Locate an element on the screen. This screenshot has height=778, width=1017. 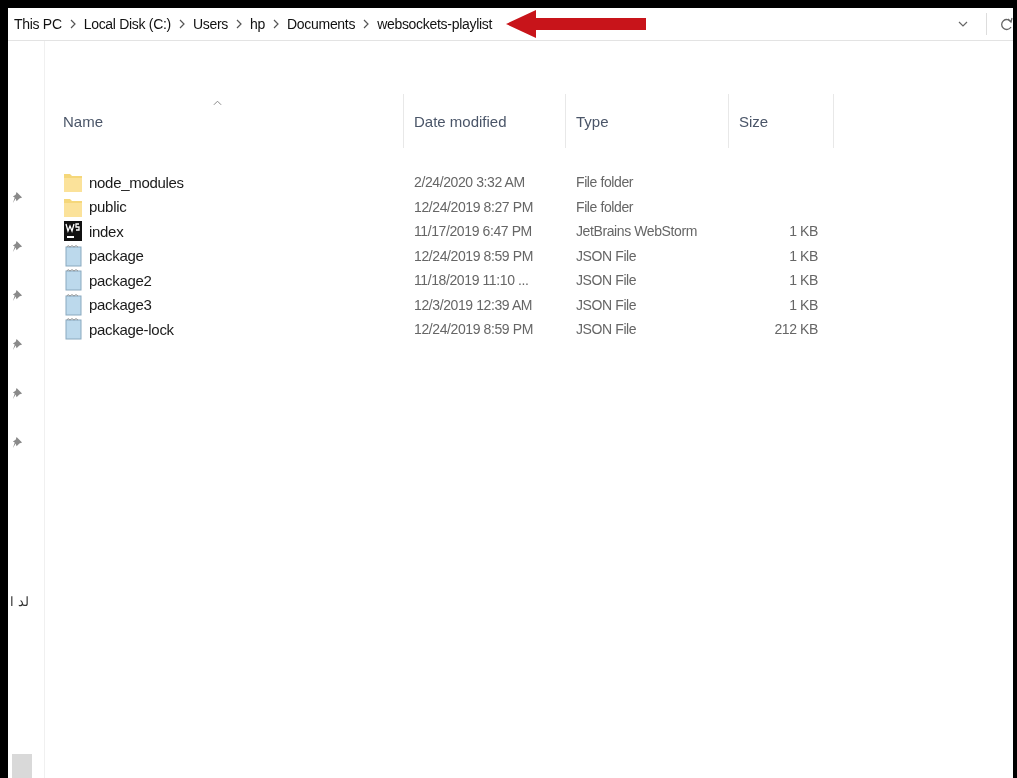
column-header: Size is located at coordinates (781, 121).